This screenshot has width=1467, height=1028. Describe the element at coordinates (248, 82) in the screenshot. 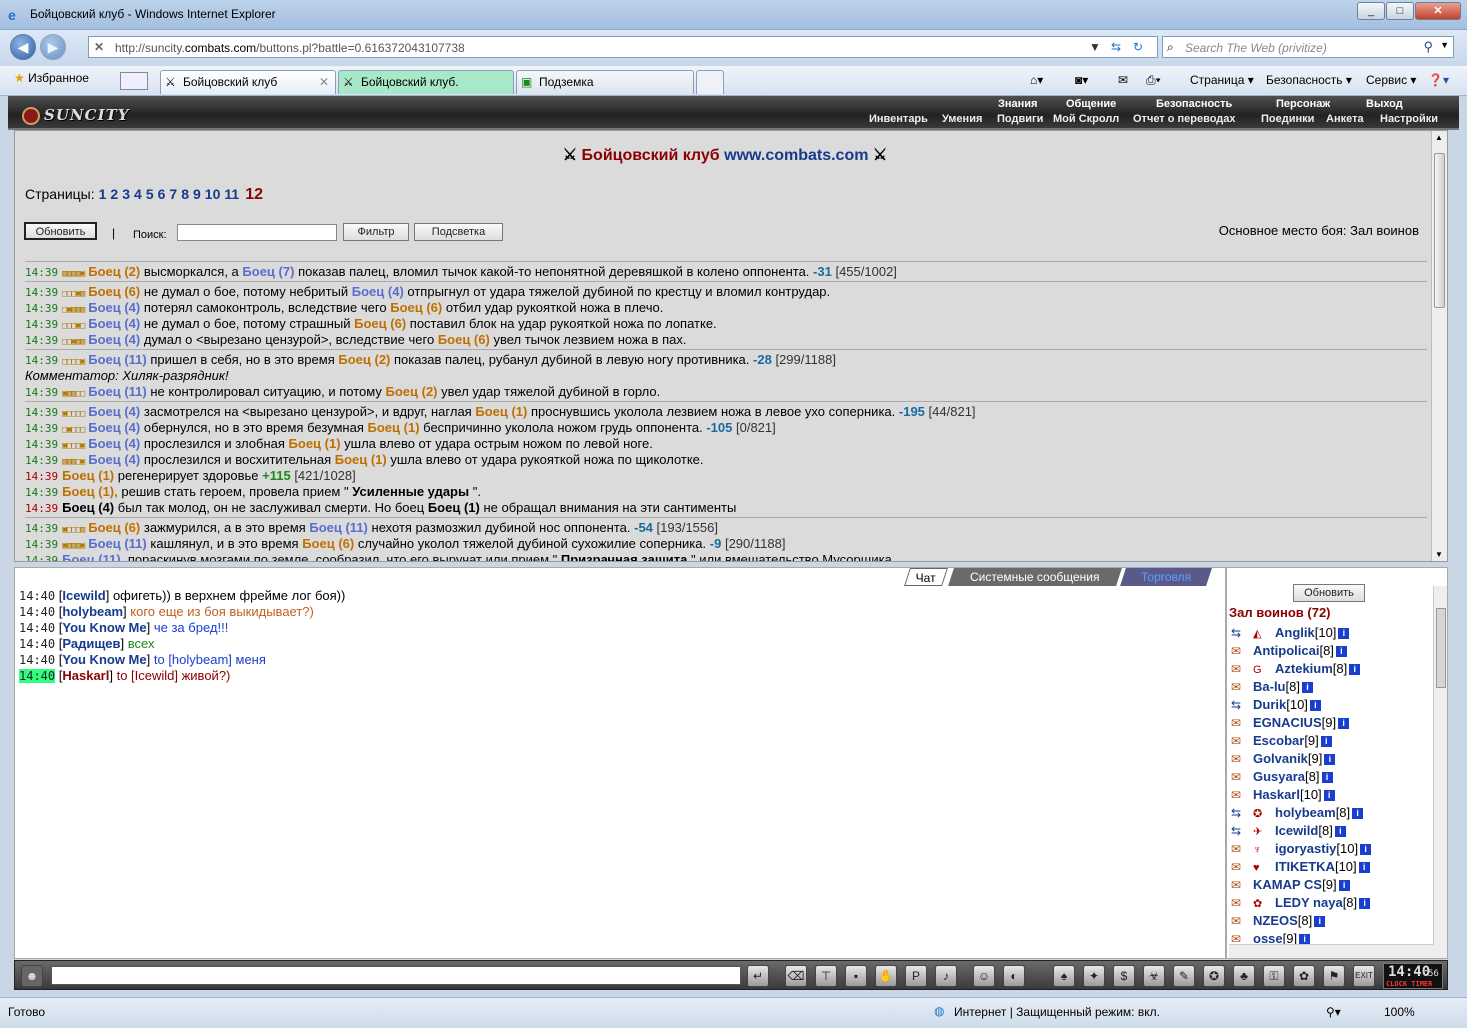

I see `tab-combats-1: ⚔ Бойцовский клуб ✕` at that location.